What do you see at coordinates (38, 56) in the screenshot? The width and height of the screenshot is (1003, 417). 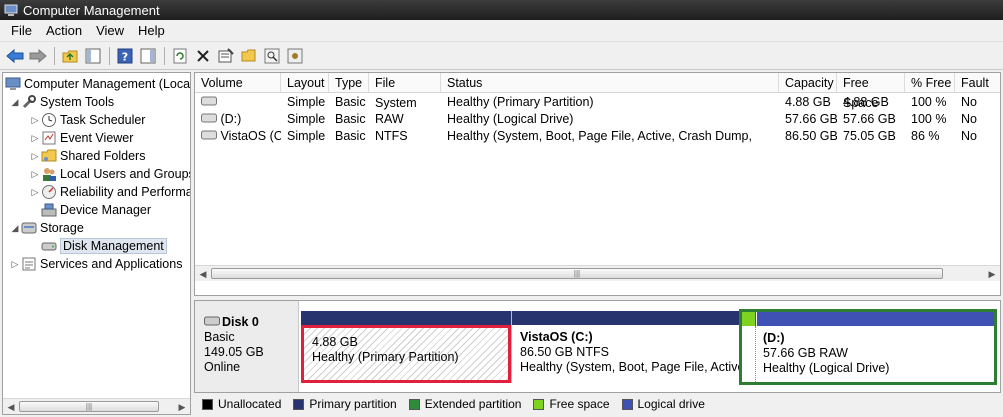 I see `forward-icon` at bounding box center [38, 56].